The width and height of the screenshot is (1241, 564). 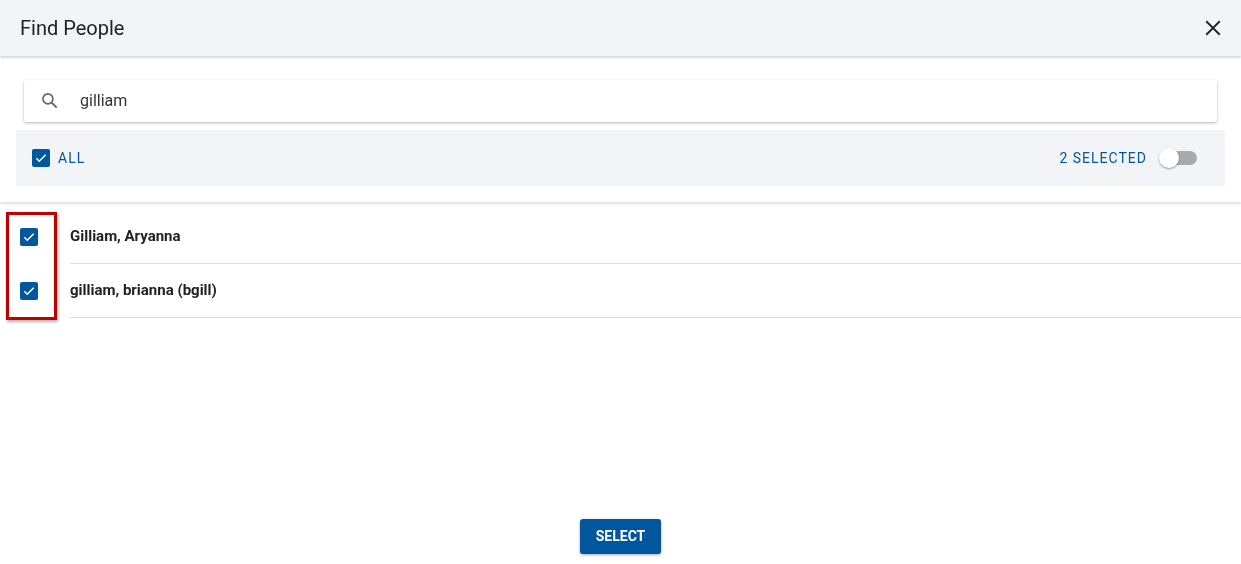 What do you see at coordinates (125, 236) in the screenshot?
I see `person-name: Gilliam, Aryanna` at bounding box center [125, 236].